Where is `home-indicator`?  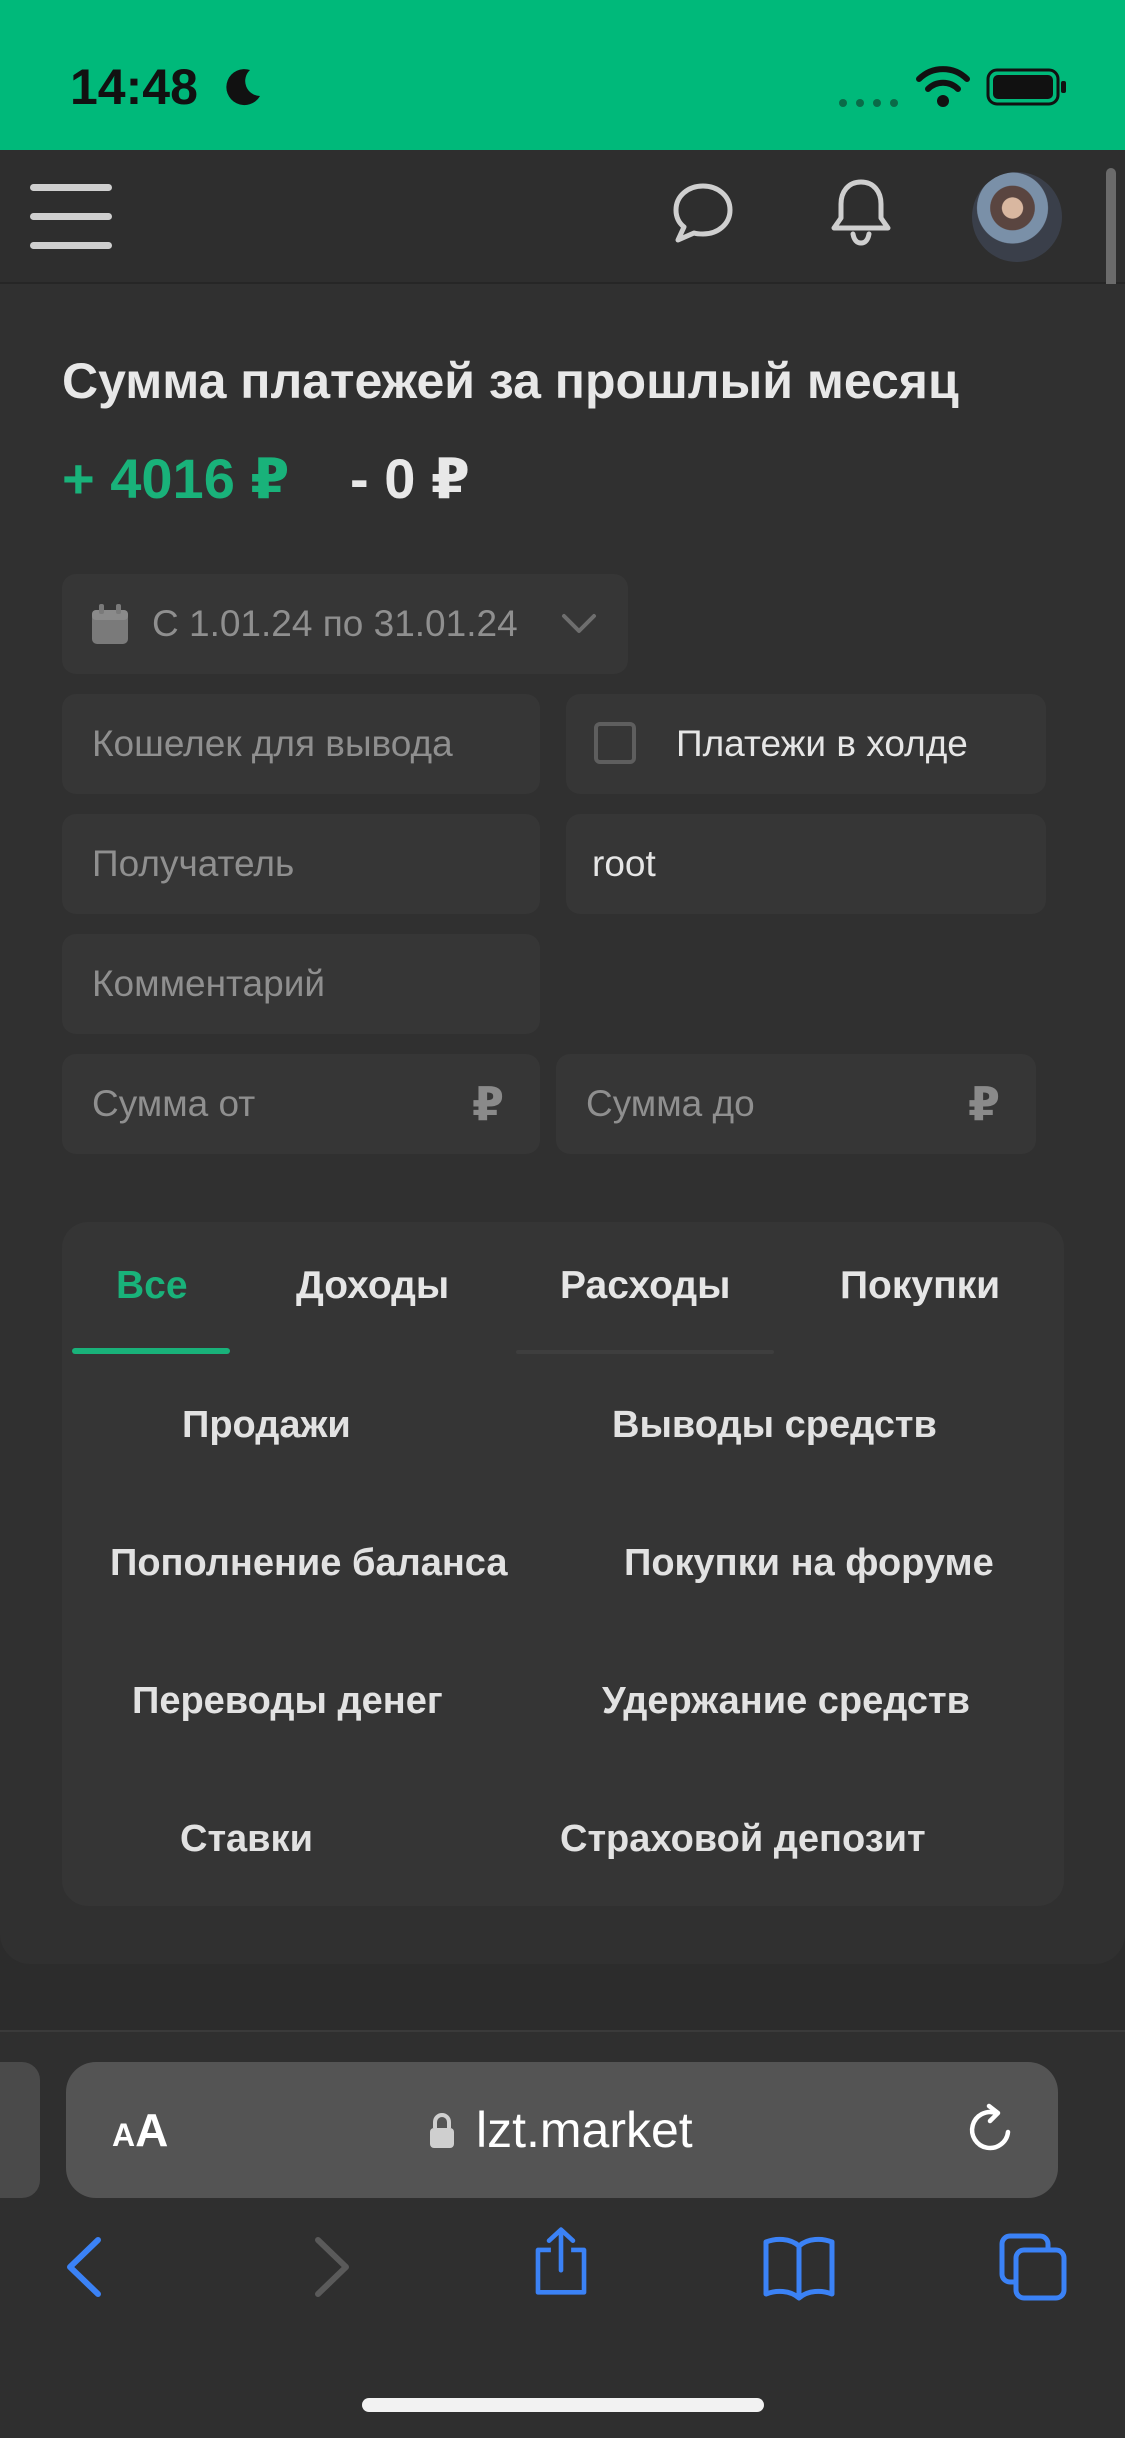 home-indicator is located at coordinates (563, 2405).